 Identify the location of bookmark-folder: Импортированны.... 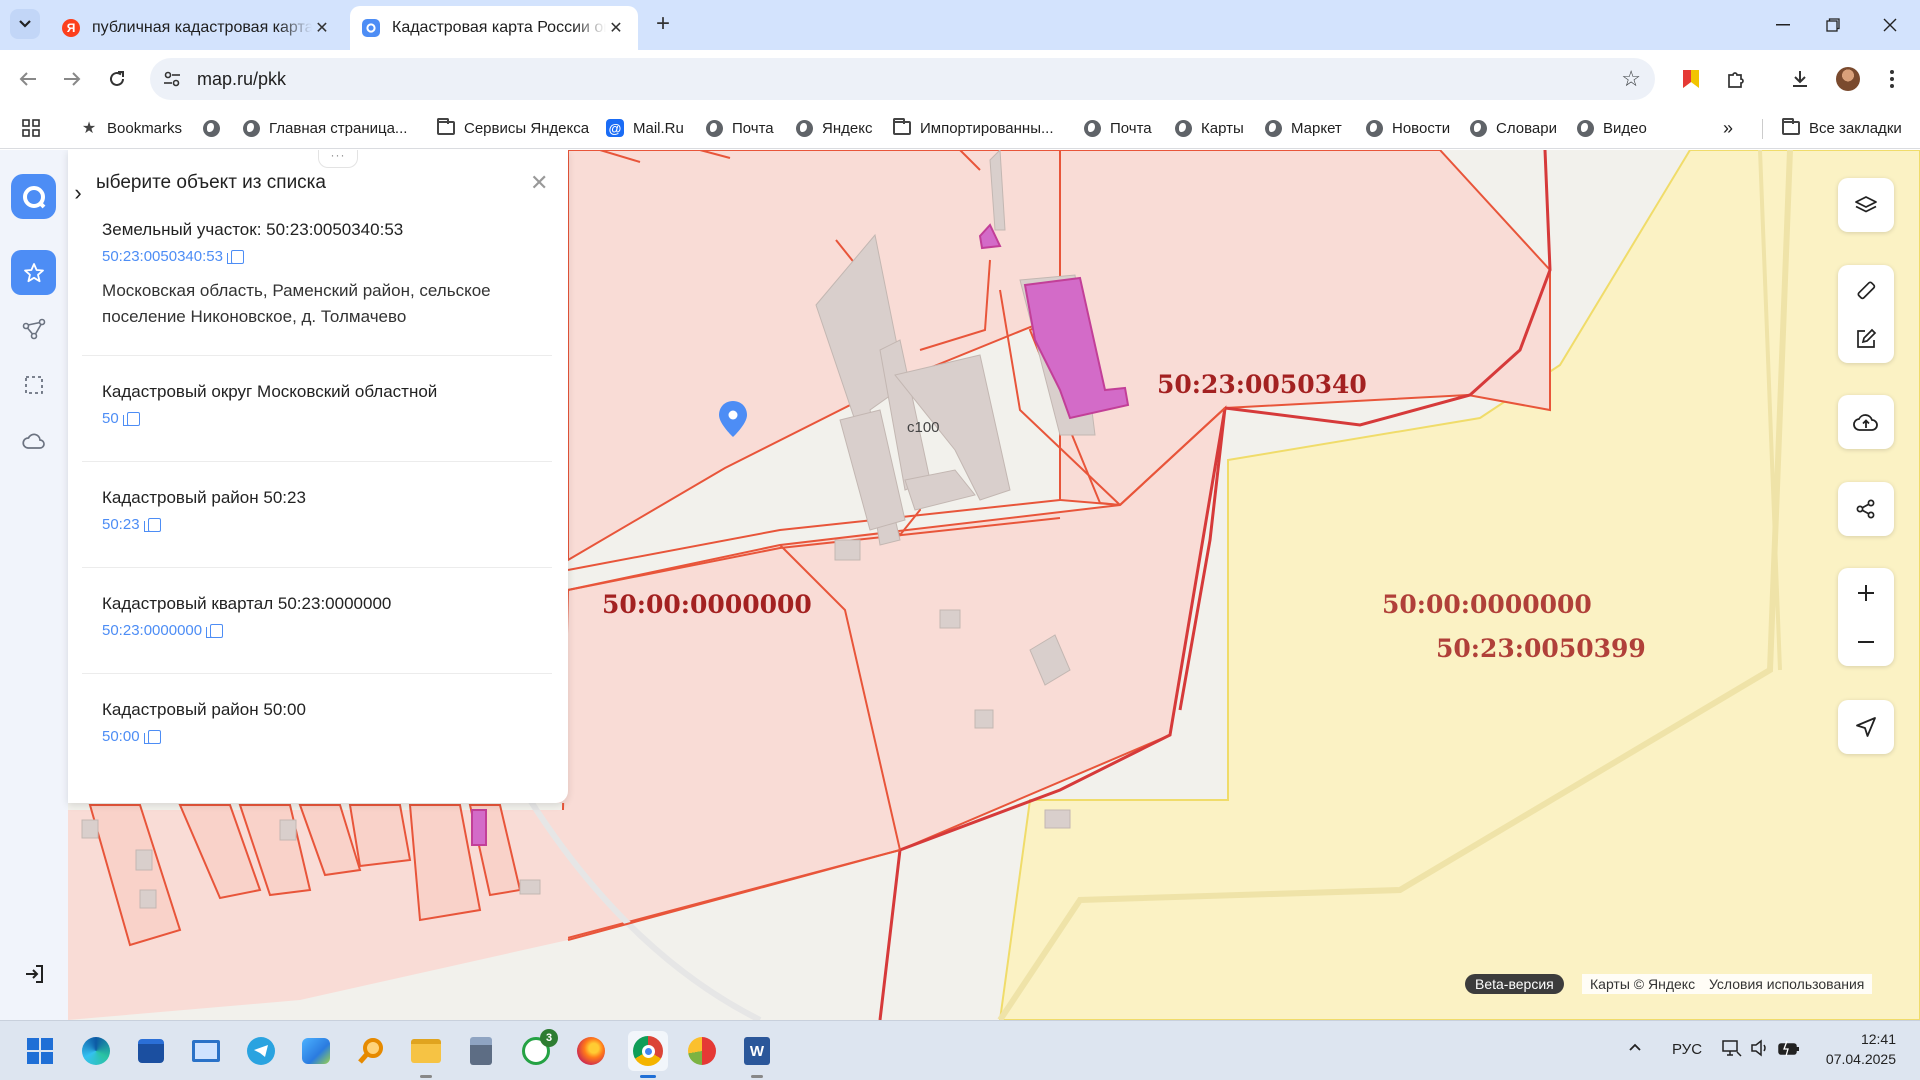
(973, 128).